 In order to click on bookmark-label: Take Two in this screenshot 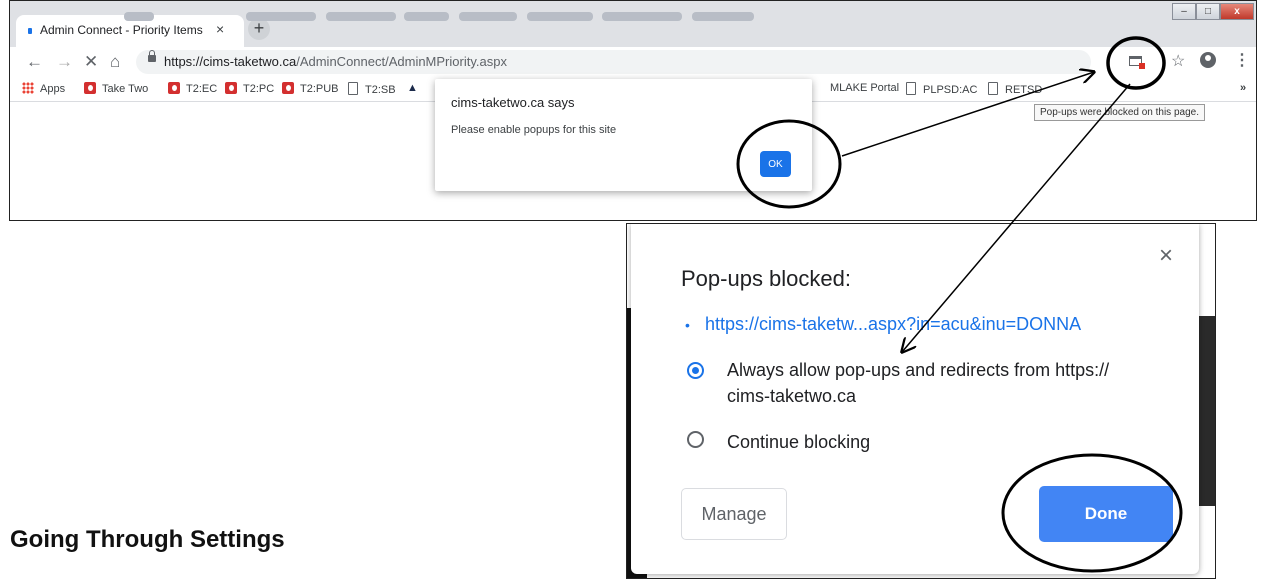, I will do `click(125, 89)`.